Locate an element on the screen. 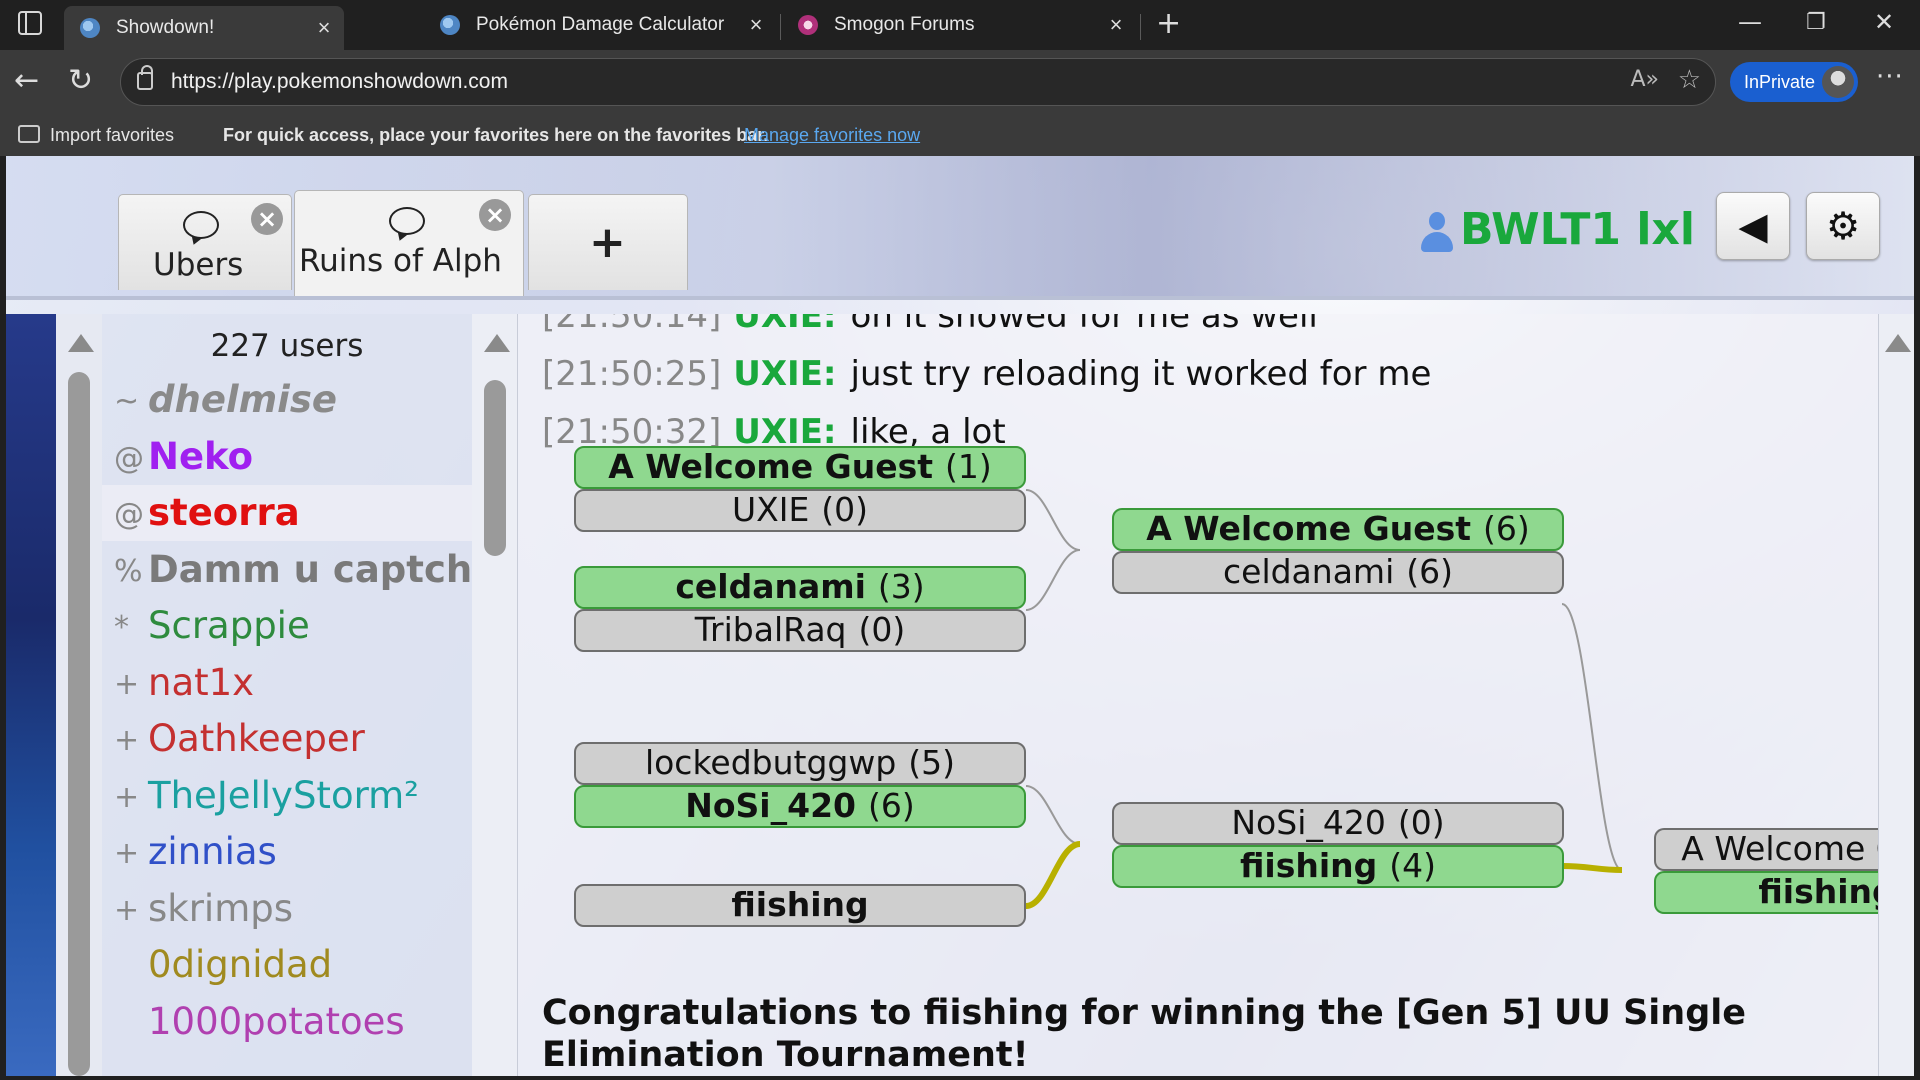  bracket-player-slot: UXIE (0) is located at coordinates (800, 510).